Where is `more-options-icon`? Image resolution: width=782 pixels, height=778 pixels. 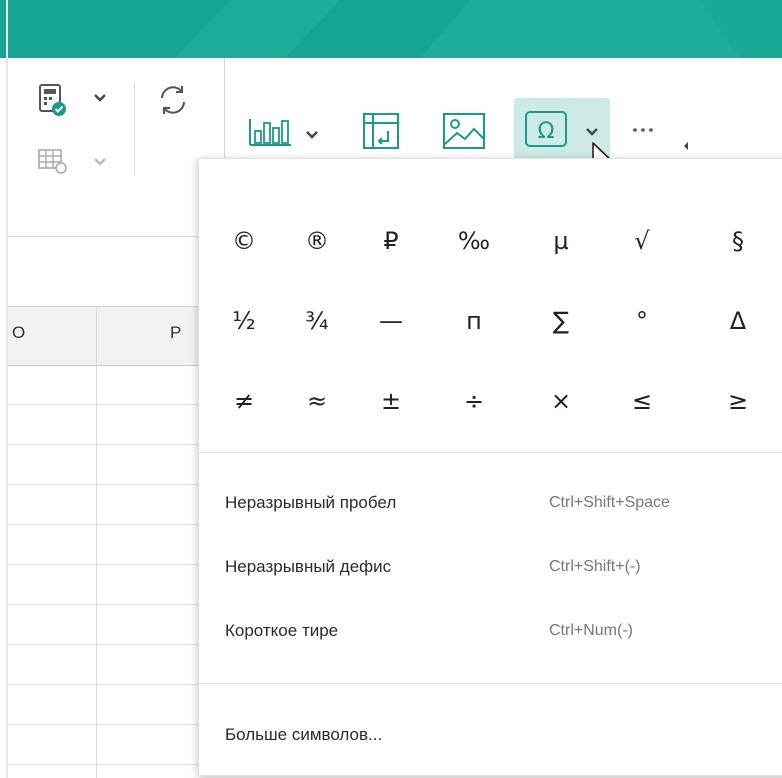
more-options-icon is located at coordinates (643, 130).